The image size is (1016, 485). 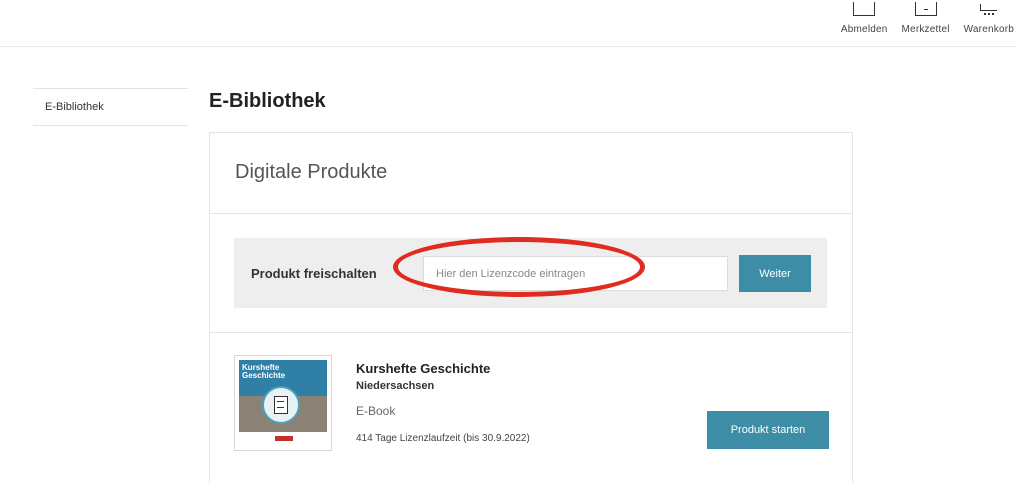 What do you see at coordinates (575, 273) in the screenshot?
I see `license-code-input` at bounding box center [575, 273].